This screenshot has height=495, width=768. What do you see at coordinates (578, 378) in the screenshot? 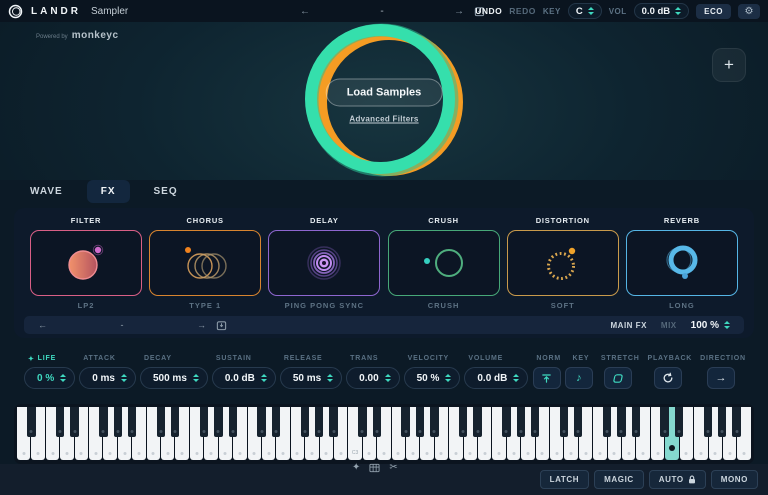
I see `key-follow-button: ♪` at bounding box center [578, 378].